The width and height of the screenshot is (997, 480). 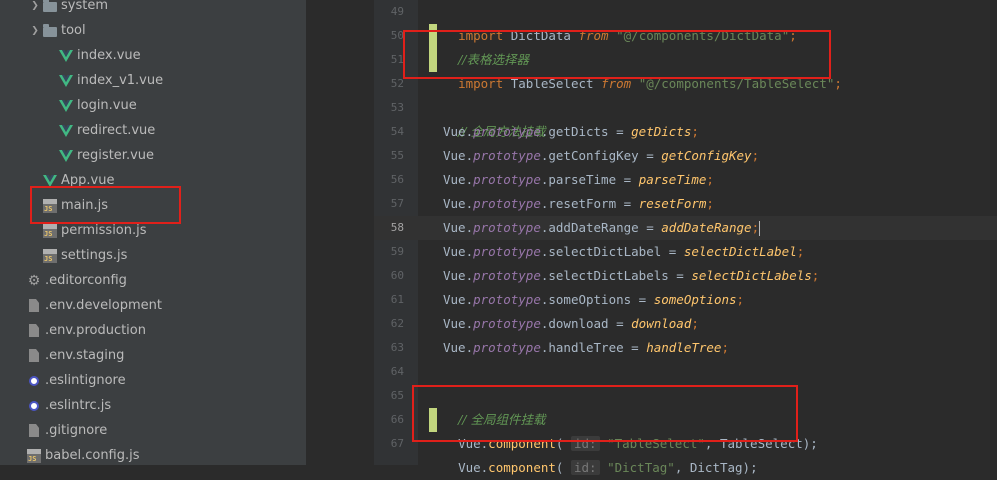 I want to click on tree-item-label: redirect.vue, so click(x=116, y=130).